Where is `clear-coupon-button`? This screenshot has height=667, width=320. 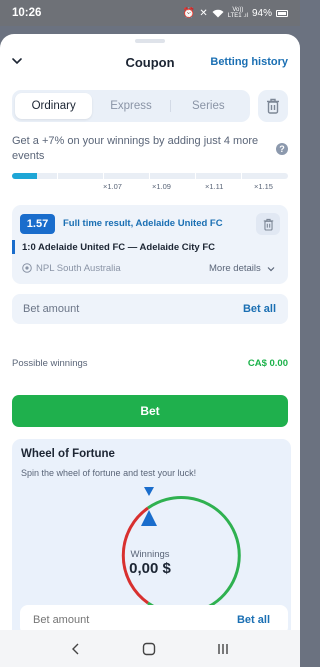 clear-coupon-button is located at coordinates (273, 106).